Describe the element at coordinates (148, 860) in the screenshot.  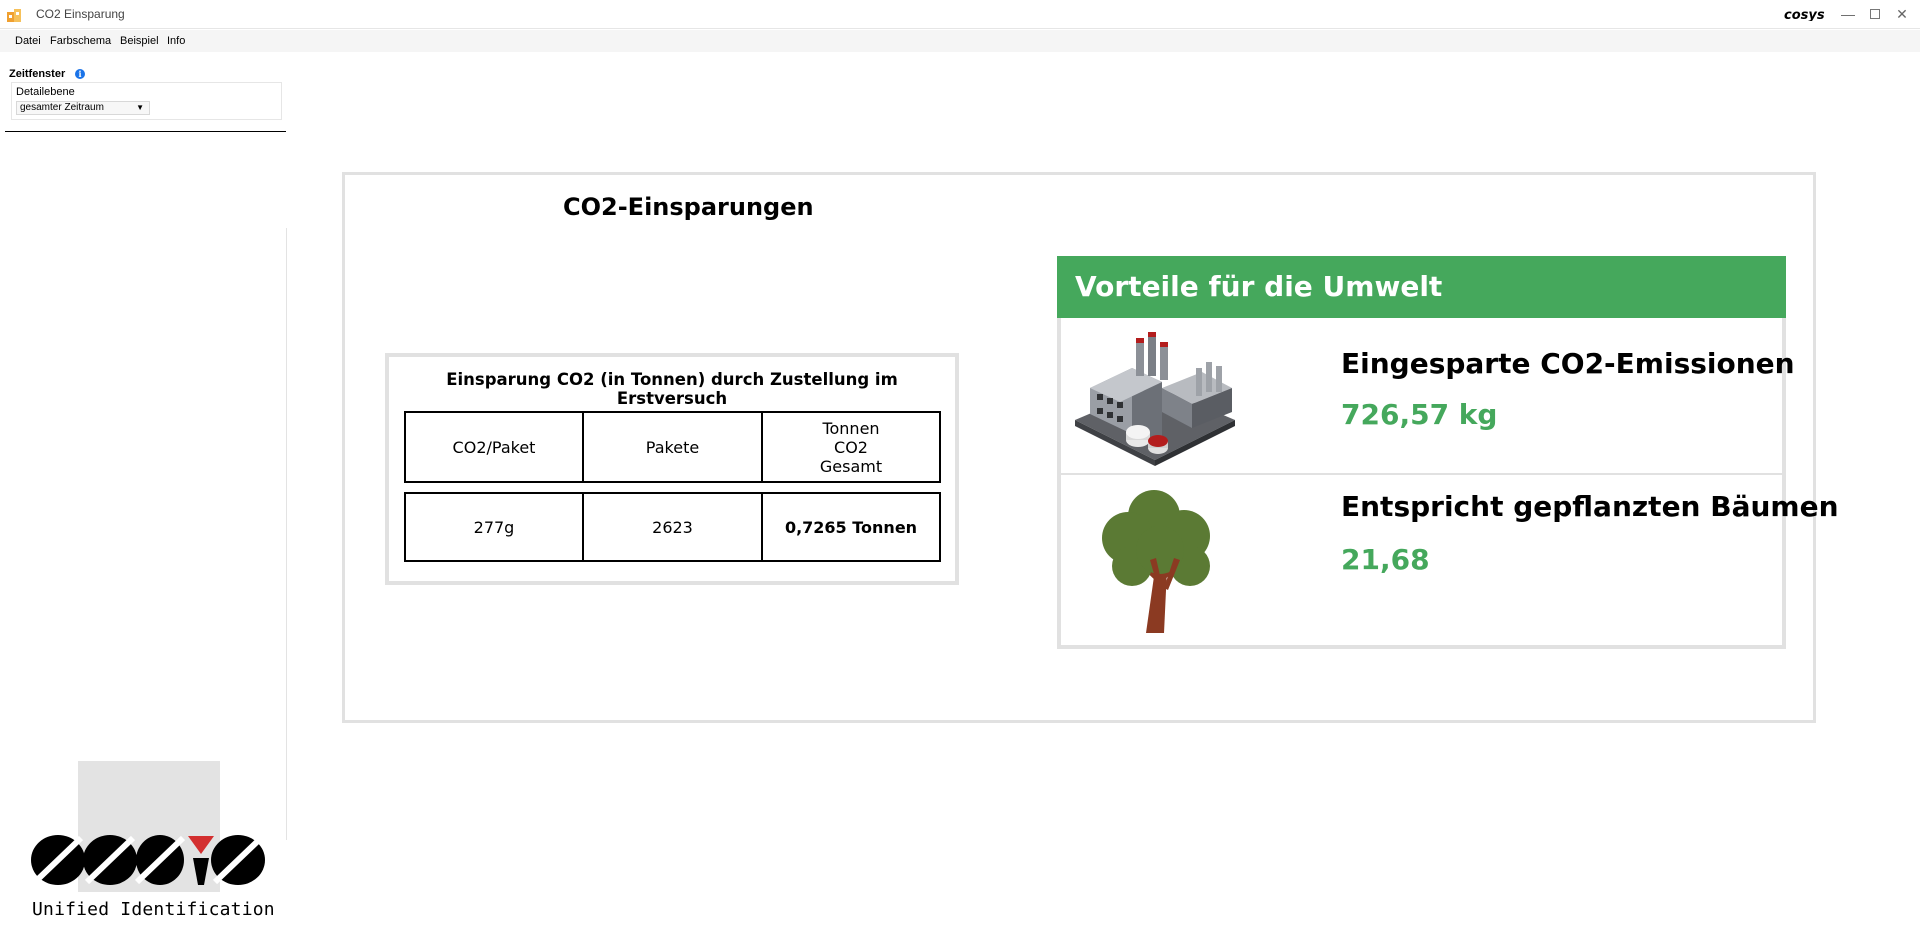
I see `cosys-logo` at that location.